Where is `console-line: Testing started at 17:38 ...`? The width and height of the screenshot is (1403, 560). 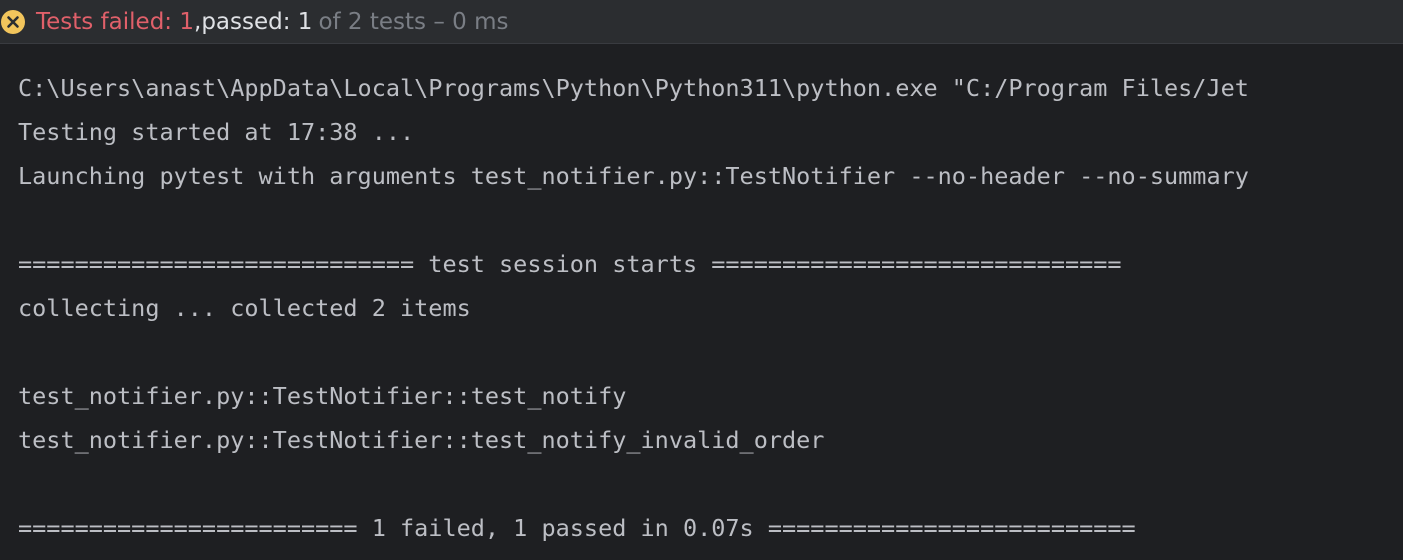 console-line: Testing started at 17:38 ... is located at coordinates (216, 132).